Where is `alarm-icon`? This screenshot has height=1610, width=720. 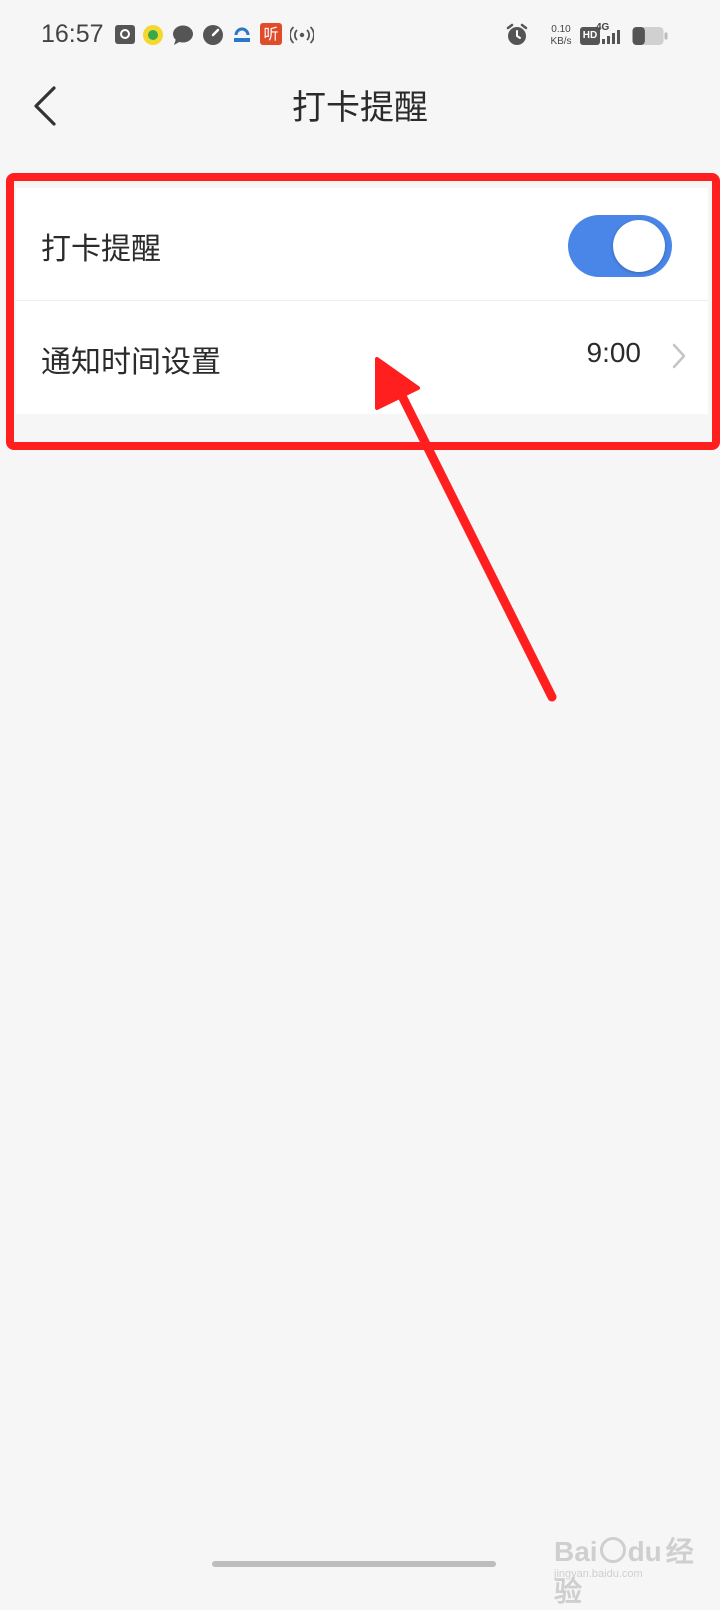 alarm-icon is located at coordinates (517, 34).